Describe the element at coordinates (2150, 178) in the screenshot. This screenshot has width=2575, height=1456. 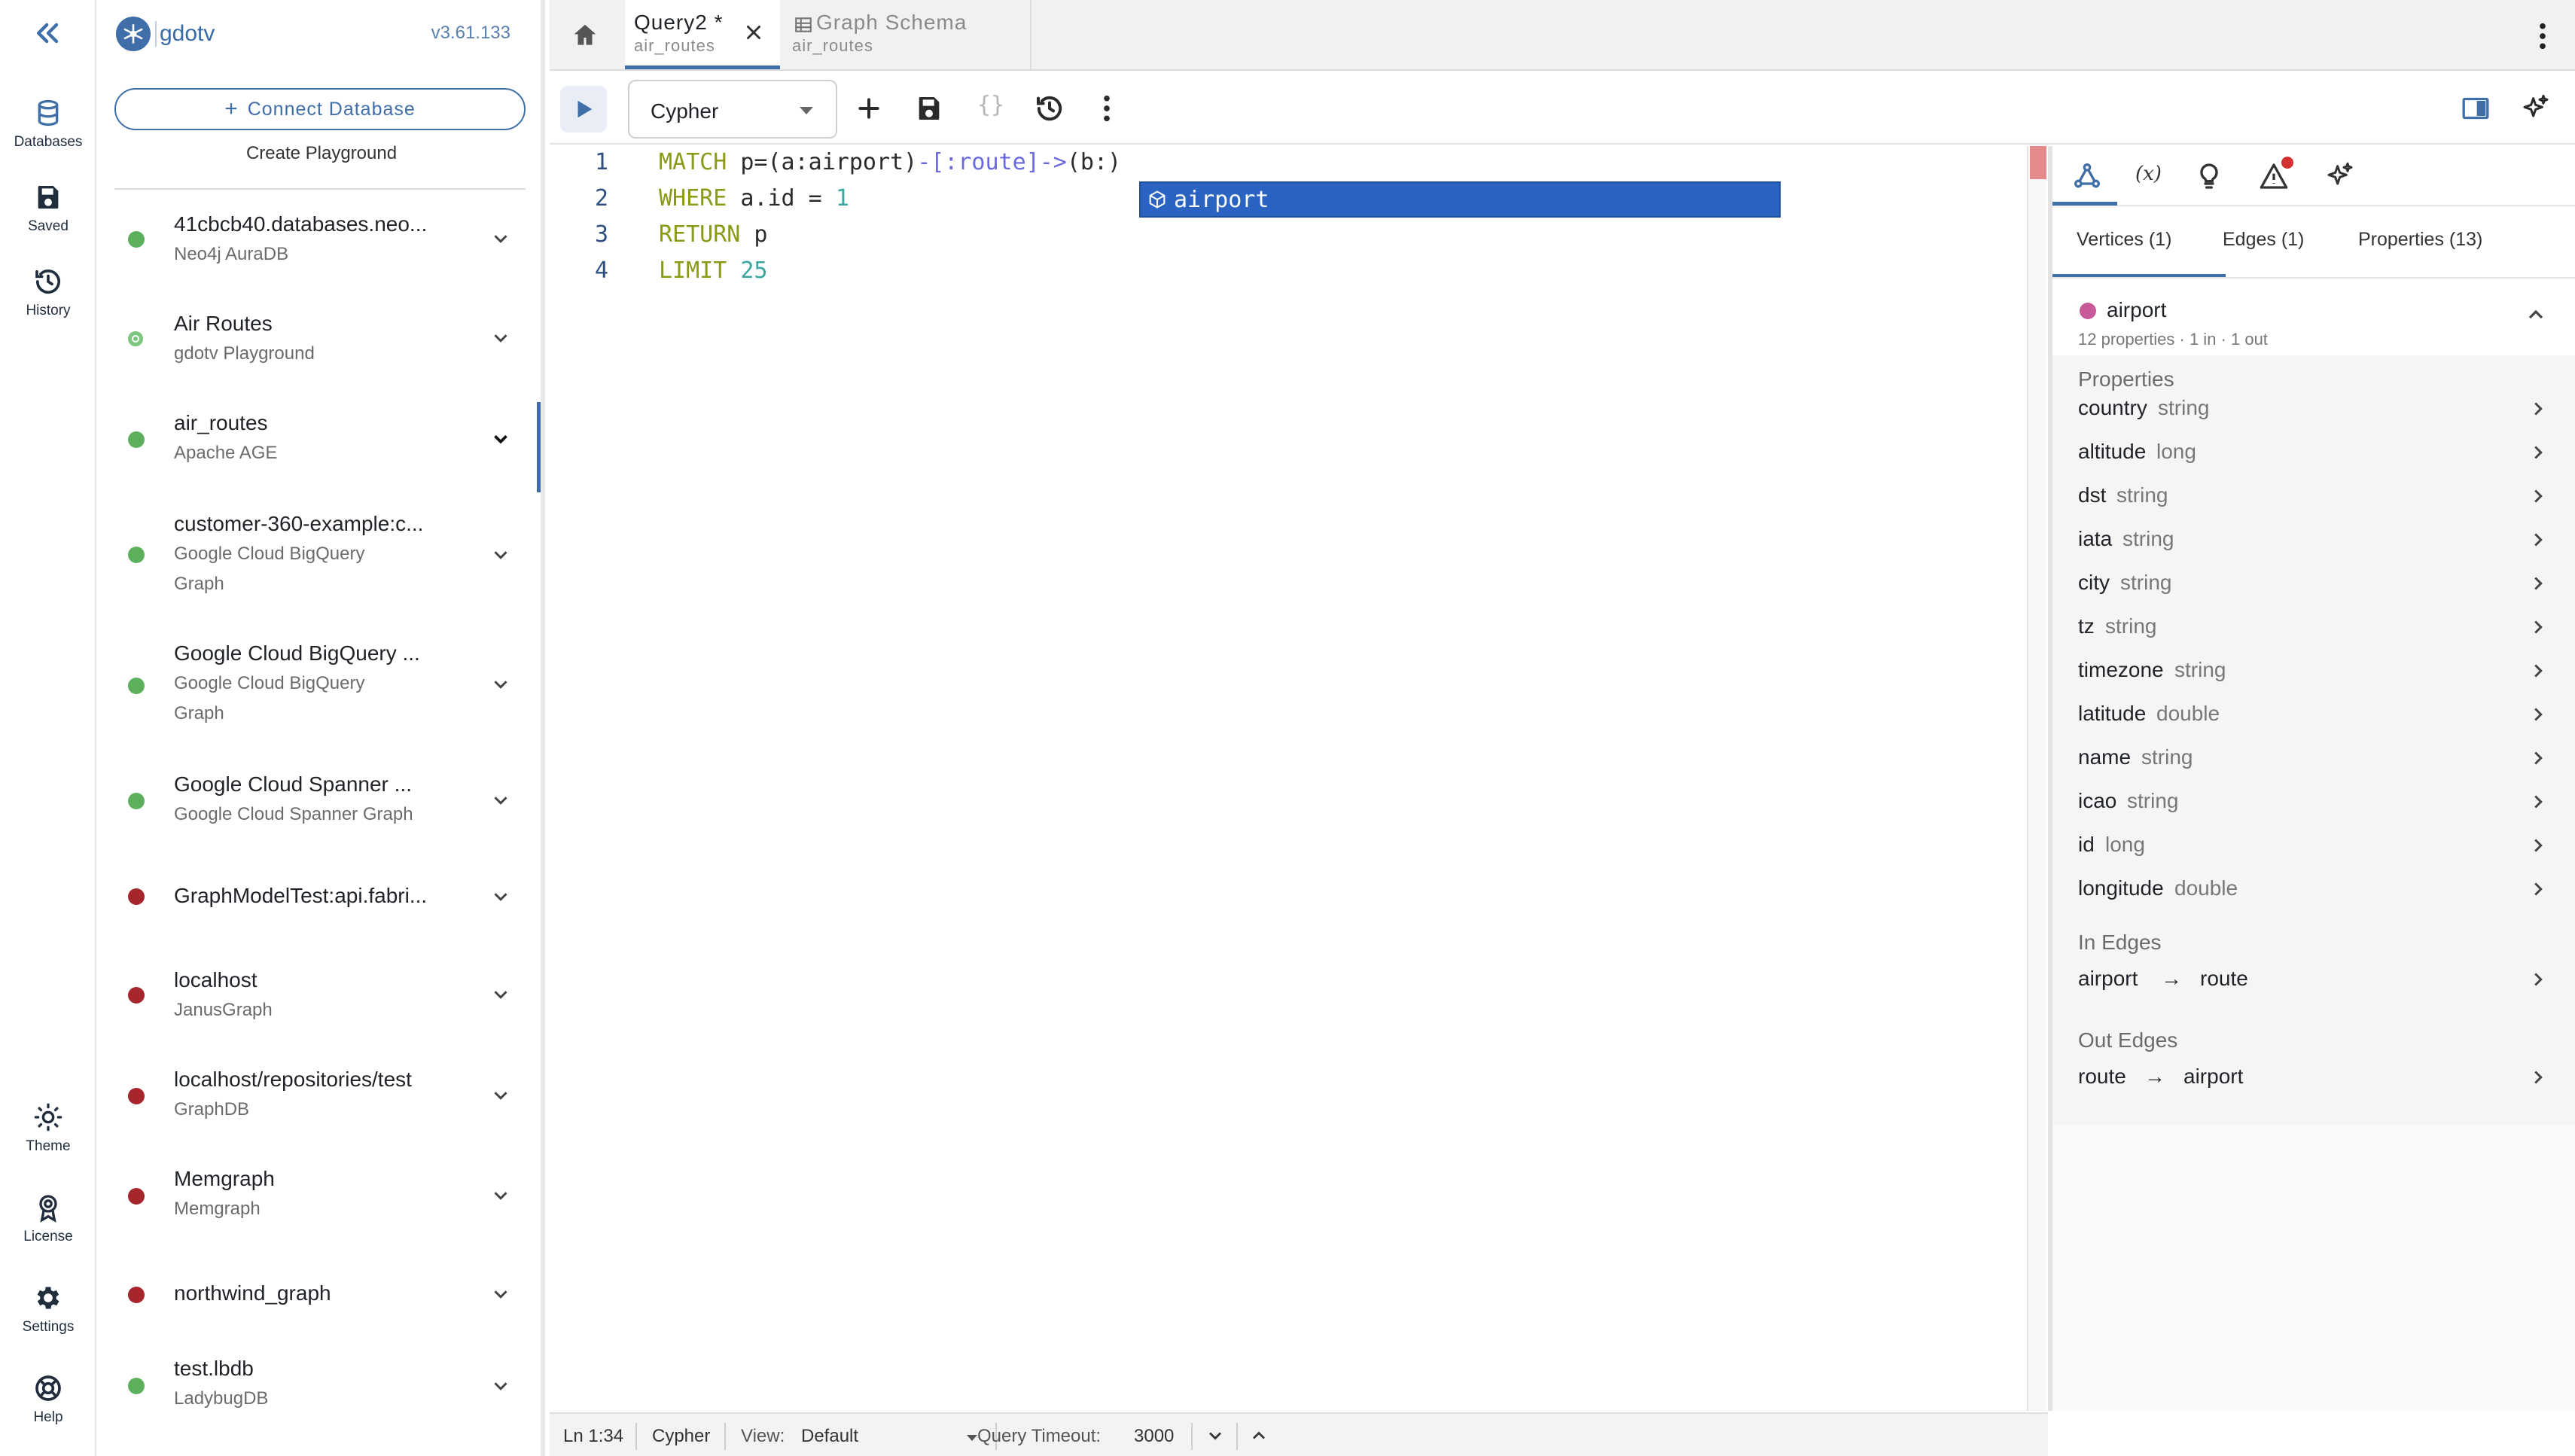
I see `variables-icon: (x)` at that location.